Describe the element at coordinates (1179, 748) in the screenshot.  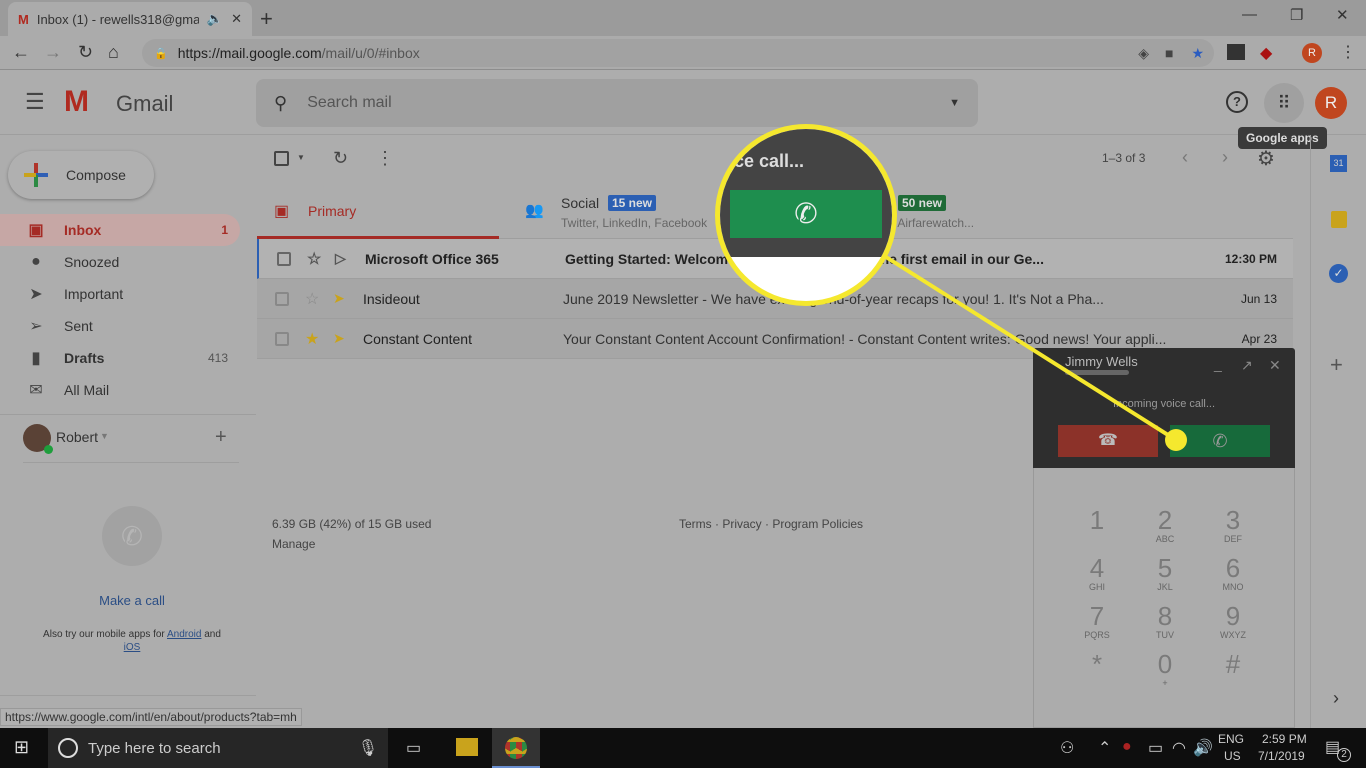
I see `wifi-icon: ◠` at that location.